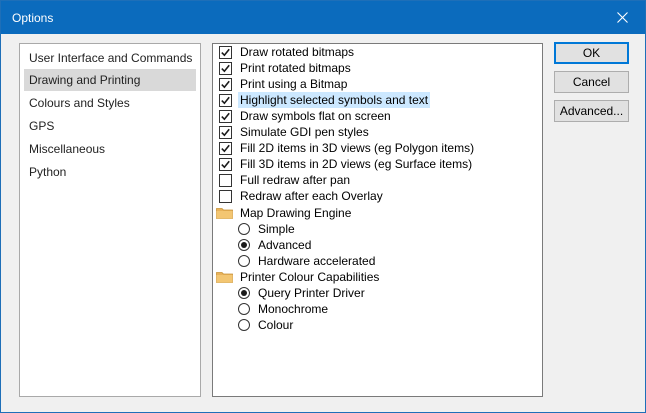  I want to click on checkbox-row-full-redraw: Full redraw after pan, so click(285, 180).